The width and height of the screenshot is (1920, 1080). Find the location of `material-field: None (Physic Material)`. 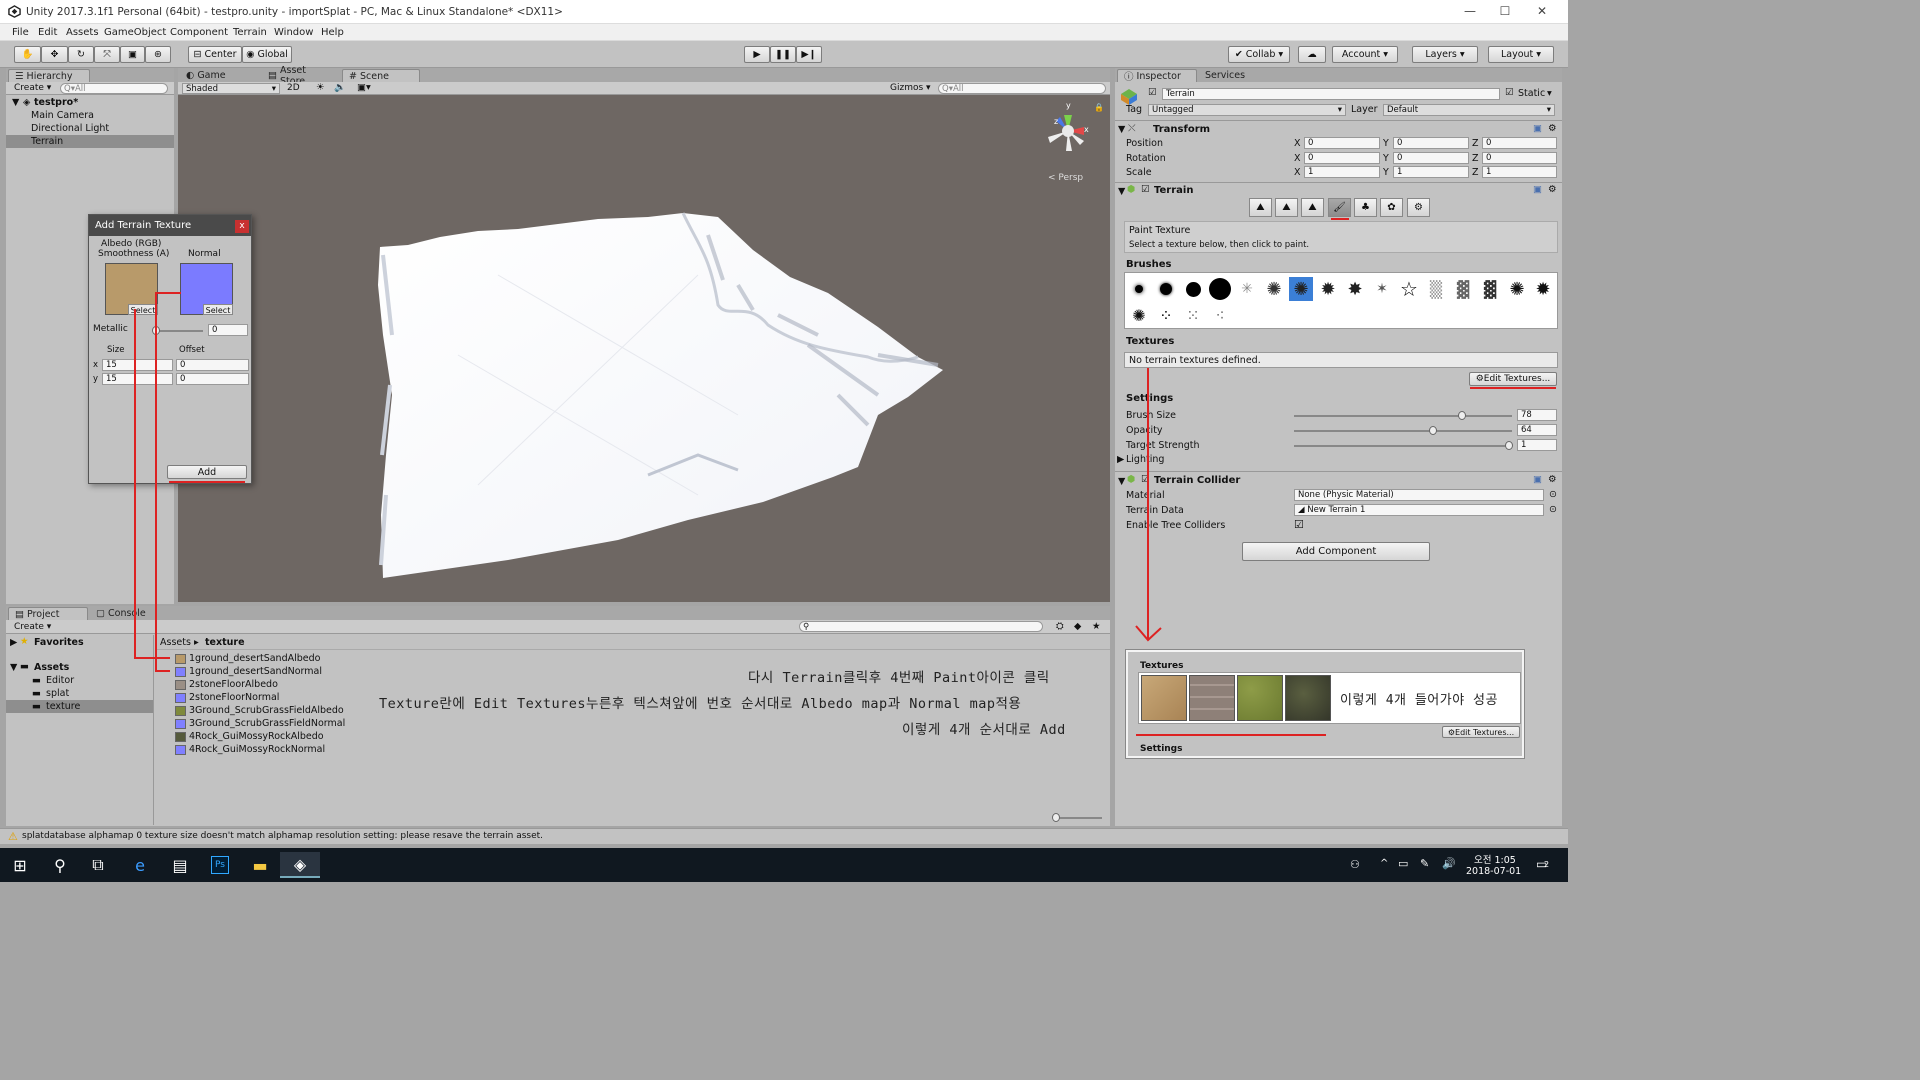

material-field: None (Physic Material) is located at coordinates (1419, 495).